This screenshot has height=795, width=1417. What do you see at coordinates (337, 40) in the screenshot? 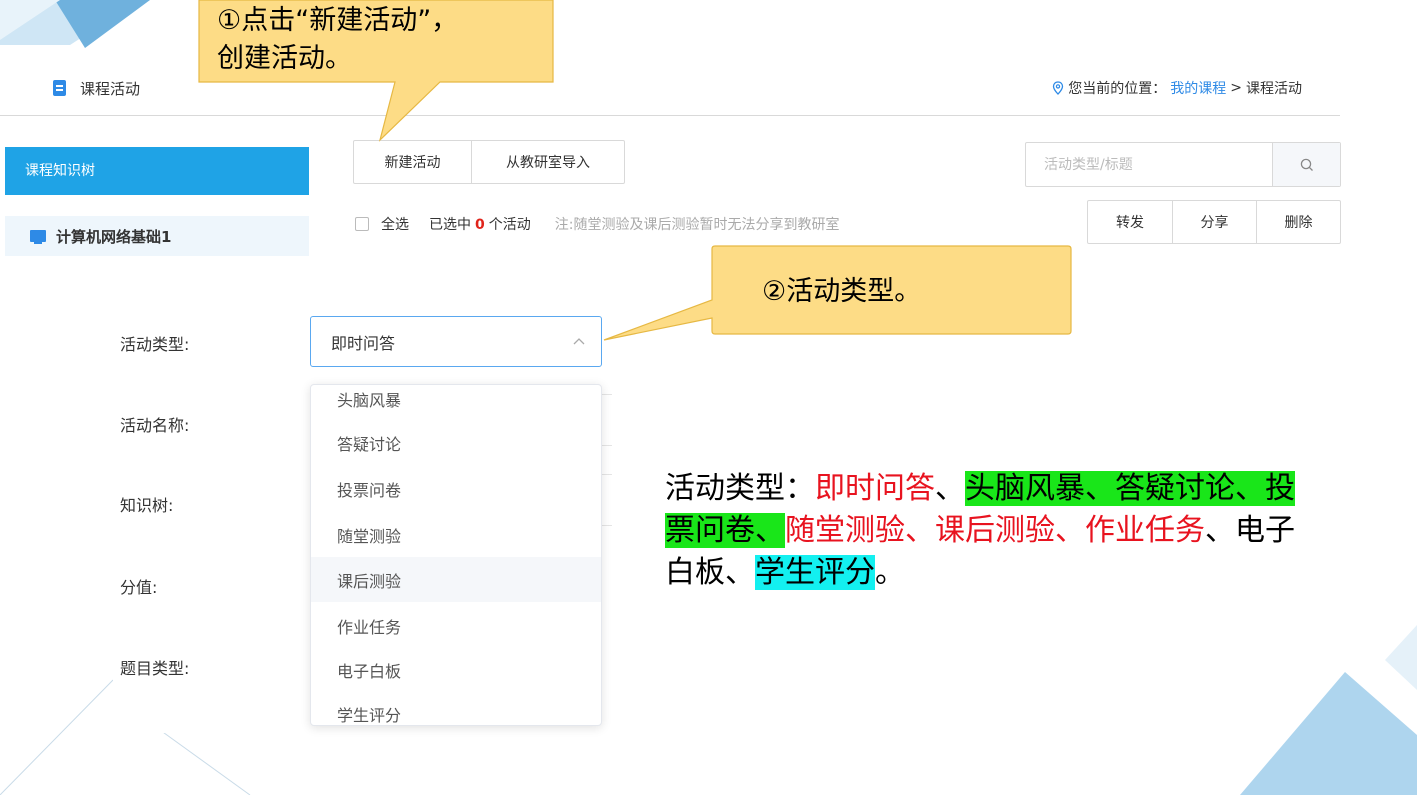
I see `callout-new-activity-text: ①点击“新建活动”， 创建活动。` at bounding box center [337, 40].